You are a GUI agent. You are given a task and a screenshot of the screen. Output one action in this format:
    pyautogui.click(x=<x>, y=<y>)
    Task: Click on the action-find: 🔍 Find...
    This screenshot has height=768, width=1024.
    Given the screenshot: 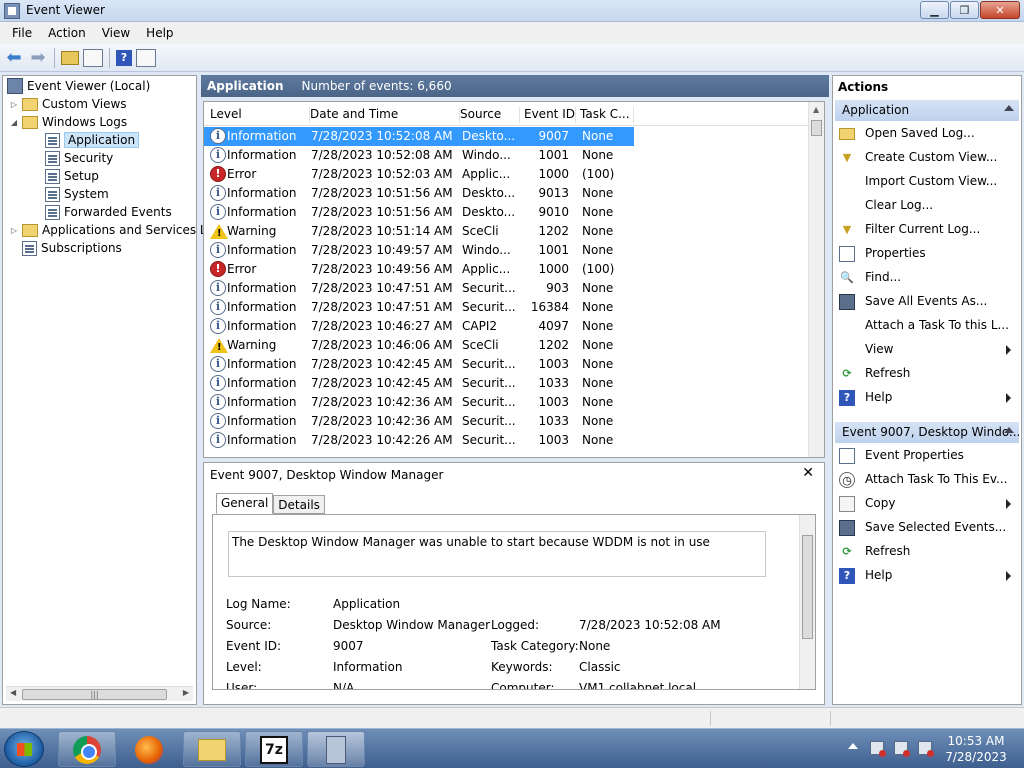 What is the action you would take?
    pyautogui.click(x=927, y=278)
    